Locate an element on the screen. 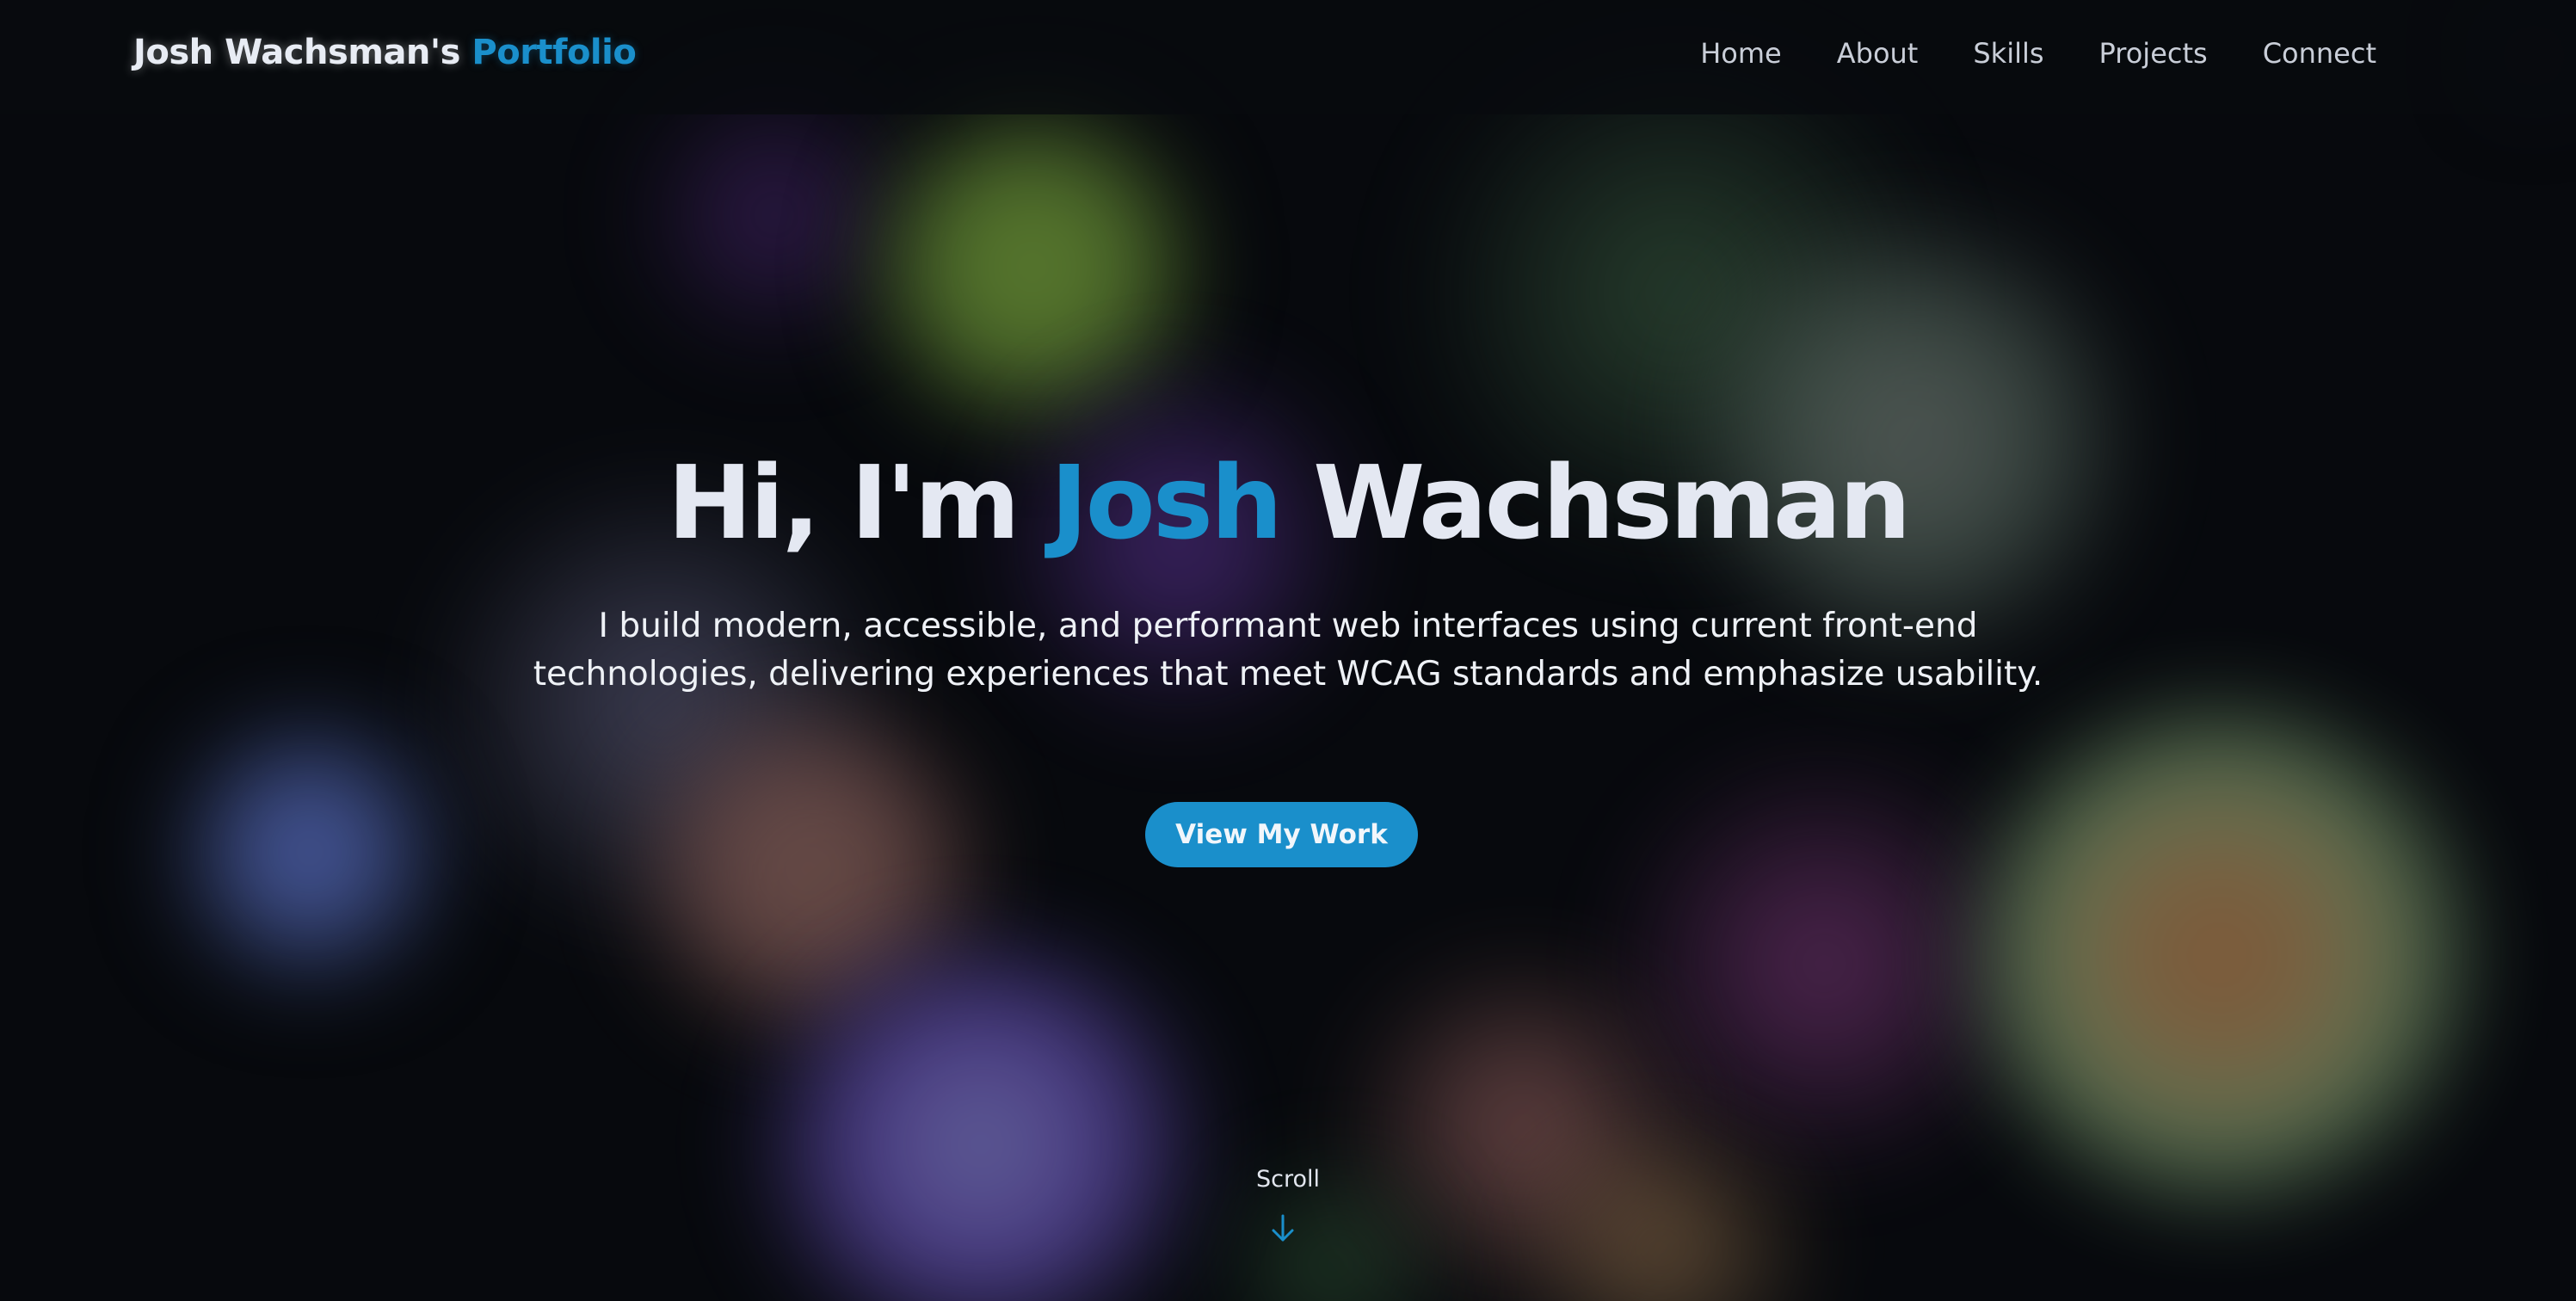 This screenshot has width=2576, height=1301. nav-home: Home is located at coordinates (1741, 53).